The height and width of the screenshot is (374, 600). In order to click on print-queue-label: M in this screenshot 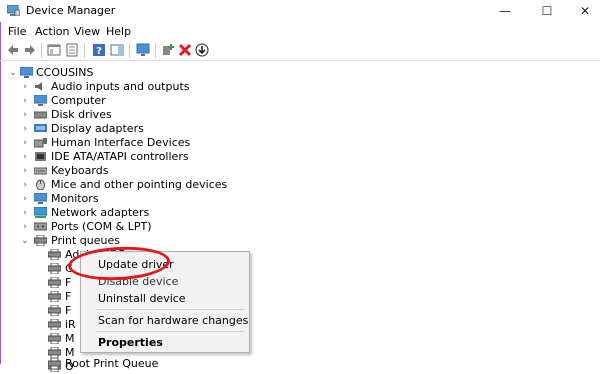, I will do `click(70, 338)`.